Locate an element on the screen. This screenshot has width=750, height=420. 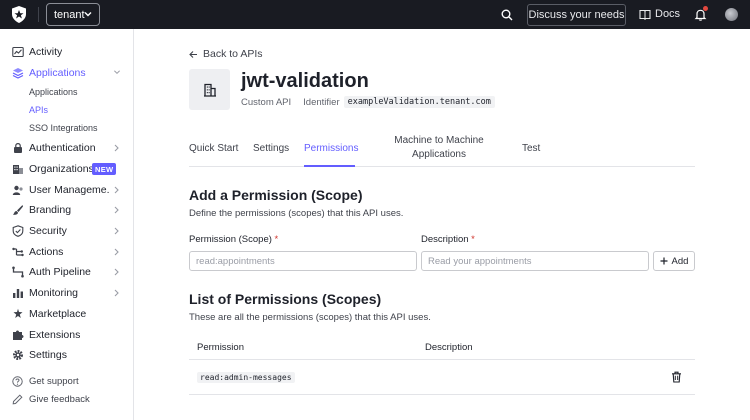
marketplace-icon is located at coordinates (18, 313).